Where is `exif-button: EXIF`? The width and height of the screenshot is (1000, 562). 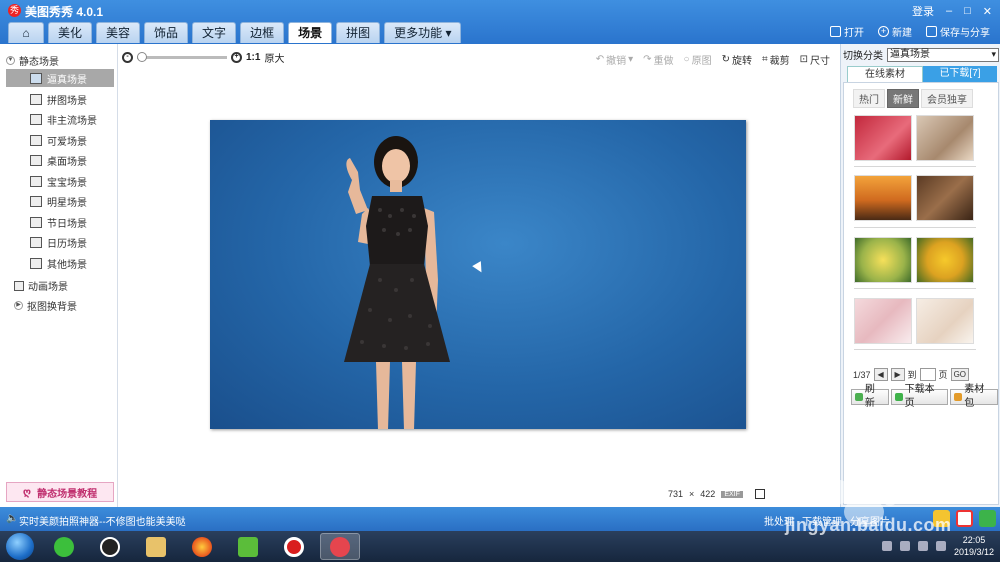 exif-button: EXIF is located at coordinates (732, 494).